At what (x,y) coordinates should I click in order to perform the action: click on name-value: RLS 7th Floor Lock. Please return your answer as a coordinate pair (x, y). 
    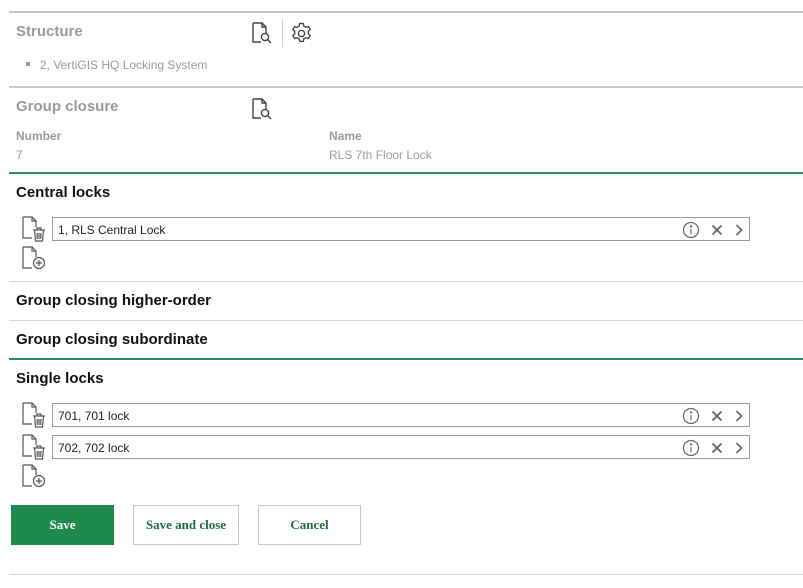
    Looking at the image, I should click on (380, 155).